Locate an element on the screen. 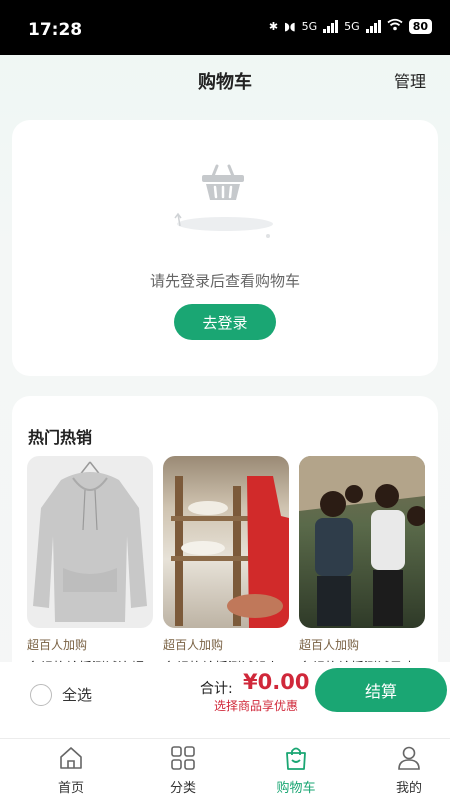 The image size is (450, 800). checkout-bar: 全选 合计: ¥0.00 选择商品享优惠 结算 is located at coordinates (225, 700).